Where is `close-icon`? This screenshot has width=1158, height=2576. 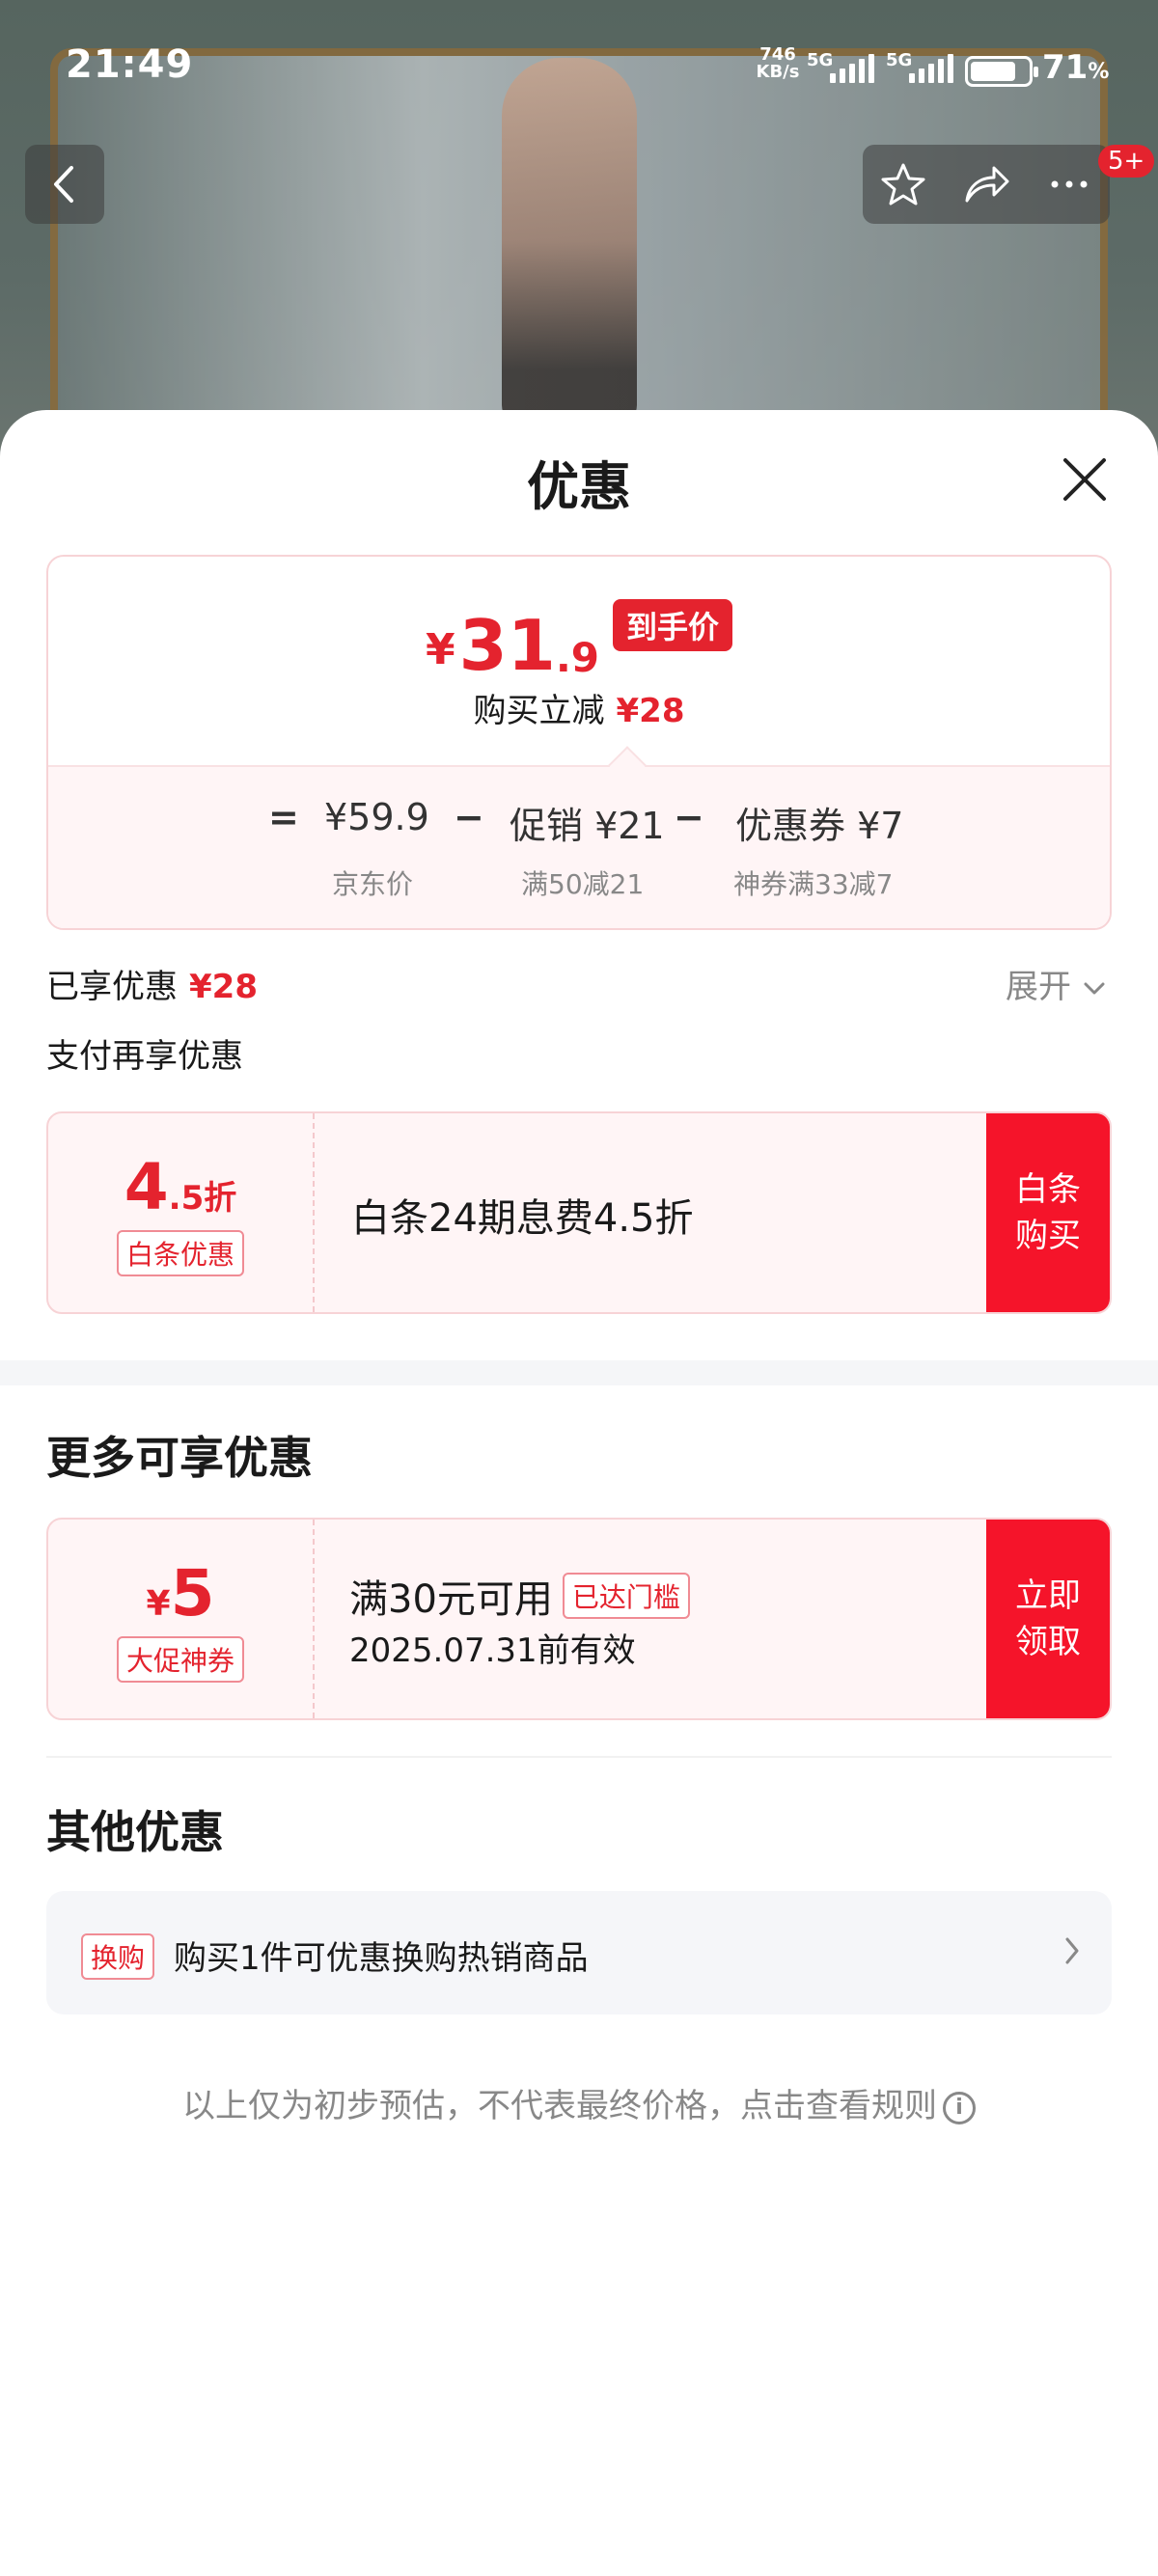
close-icon is located at coordinates (1085, 480).